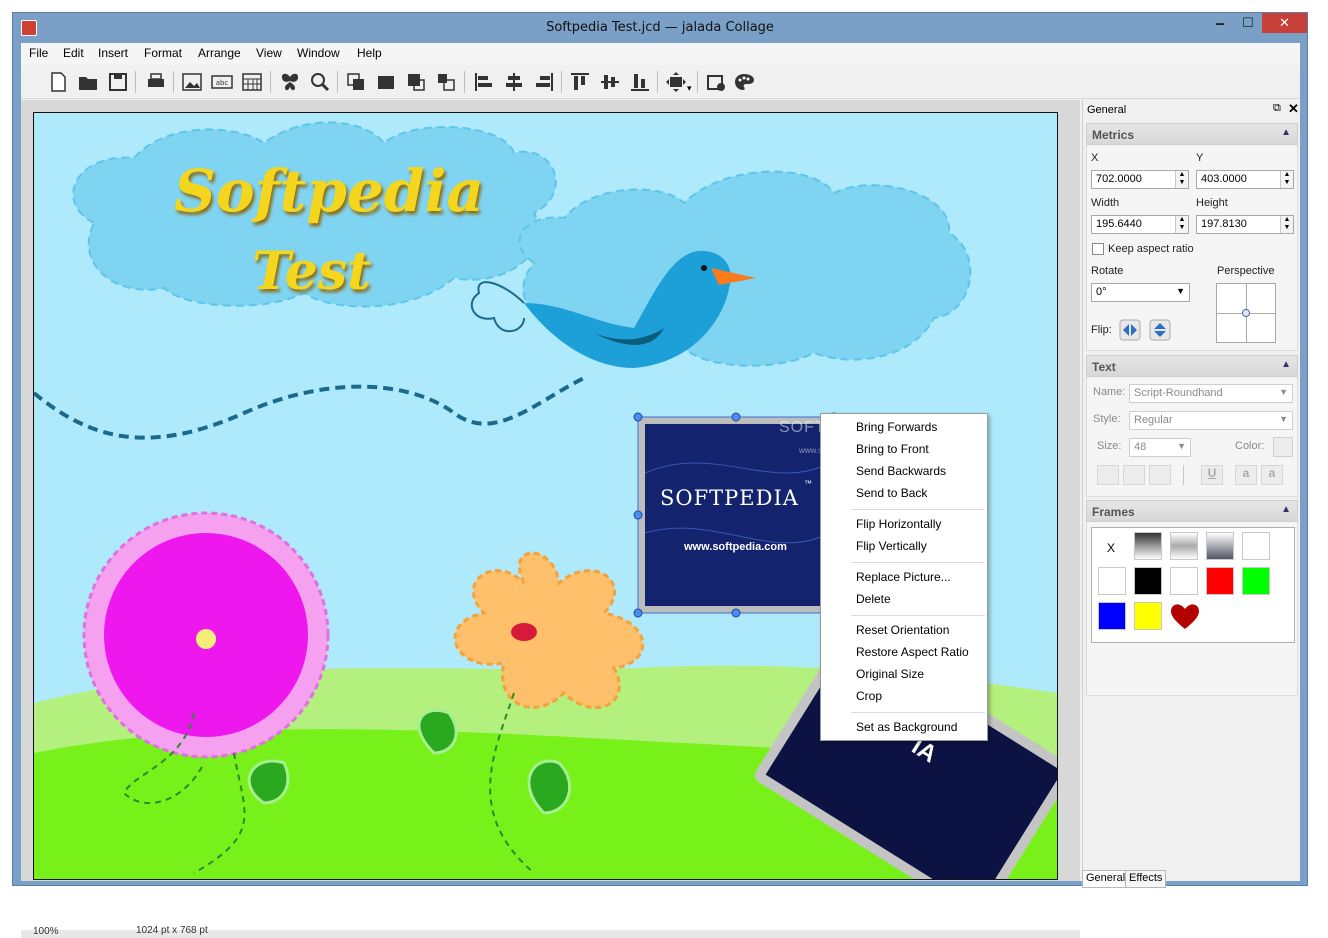 The width and height of the screenshot is (1328, 938). What do you see at coordinates (73, 53) in the screenshot?
I see `menu-edit: Edit` at bounding box center [73, 53].